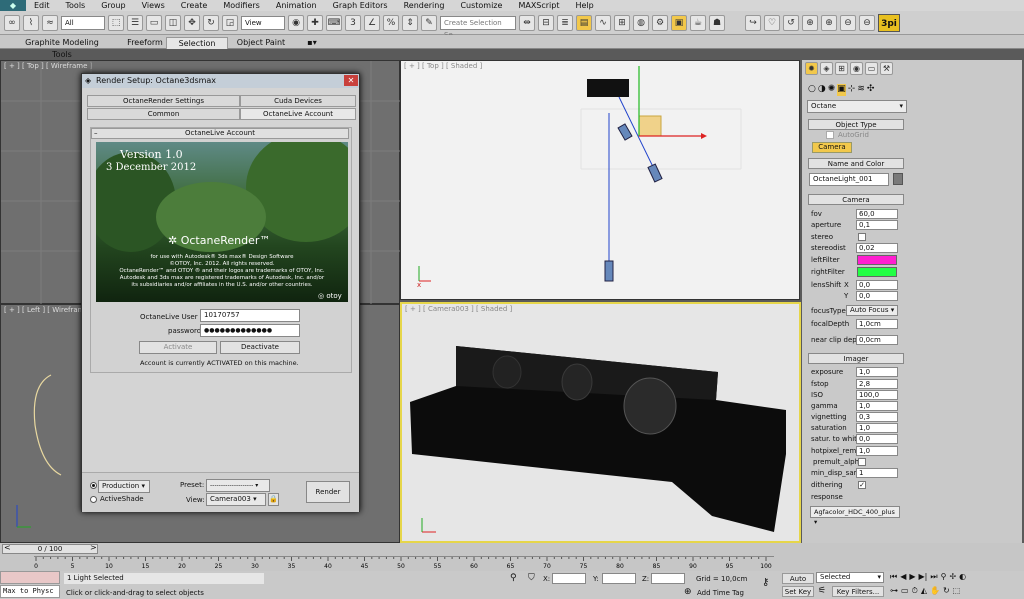  Describe the element at coordinates (877, 406) in the screenshot. I see `gamma-input: 1,0` at that location.